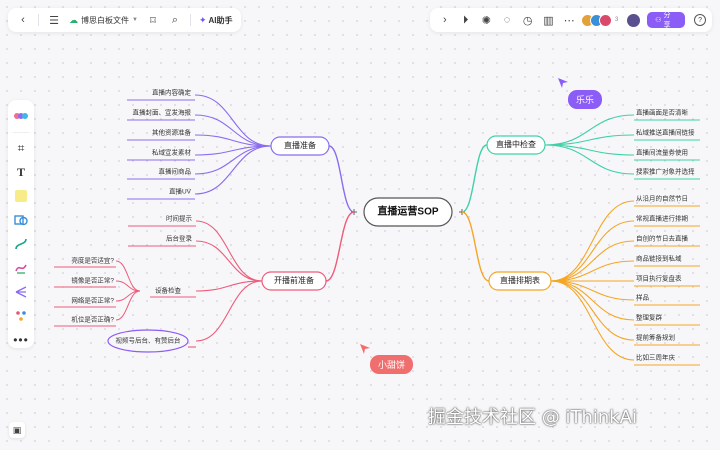 The image size is (720, 450). What do you see at coordinates (642, 297) in the screenshot?
I see `mindmap-node-label: 样品` at bounding box center [642, 297].